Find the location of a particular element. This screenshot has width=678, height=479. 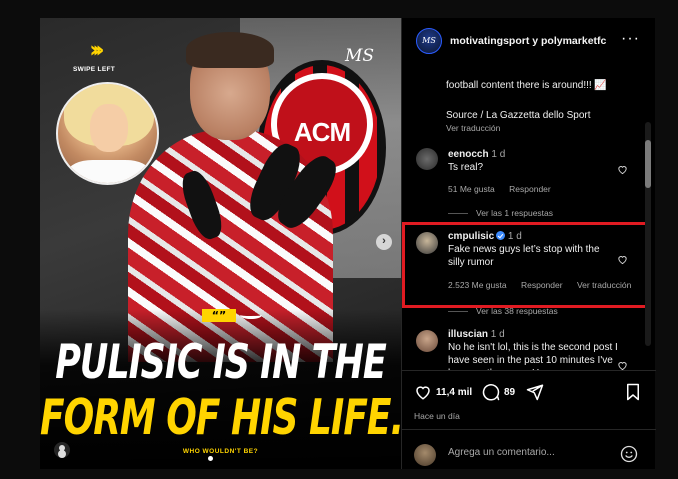

swipe-left-hint: ››› SWIPE LEFT is located at coordinates (94, 56).